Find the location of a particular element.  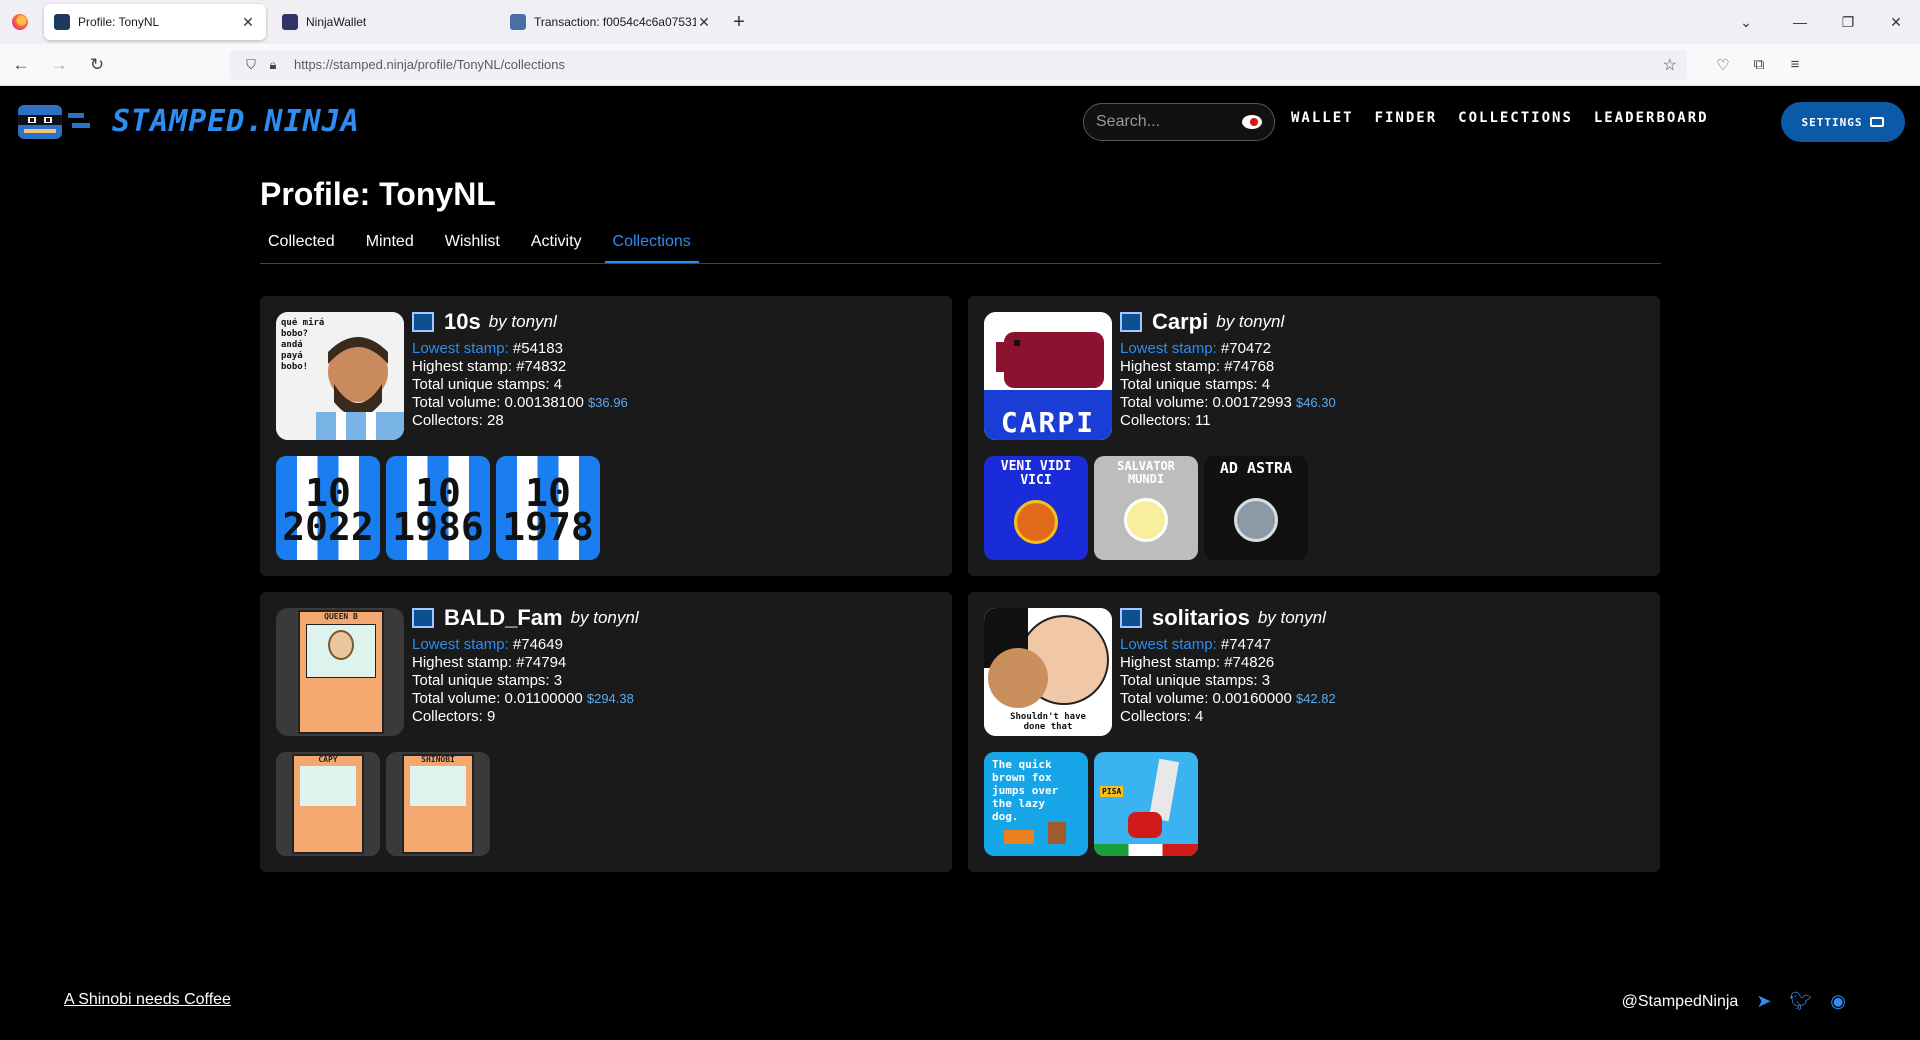

list-tabs-icon: ⌄ is located at coordinates (1746, 22).